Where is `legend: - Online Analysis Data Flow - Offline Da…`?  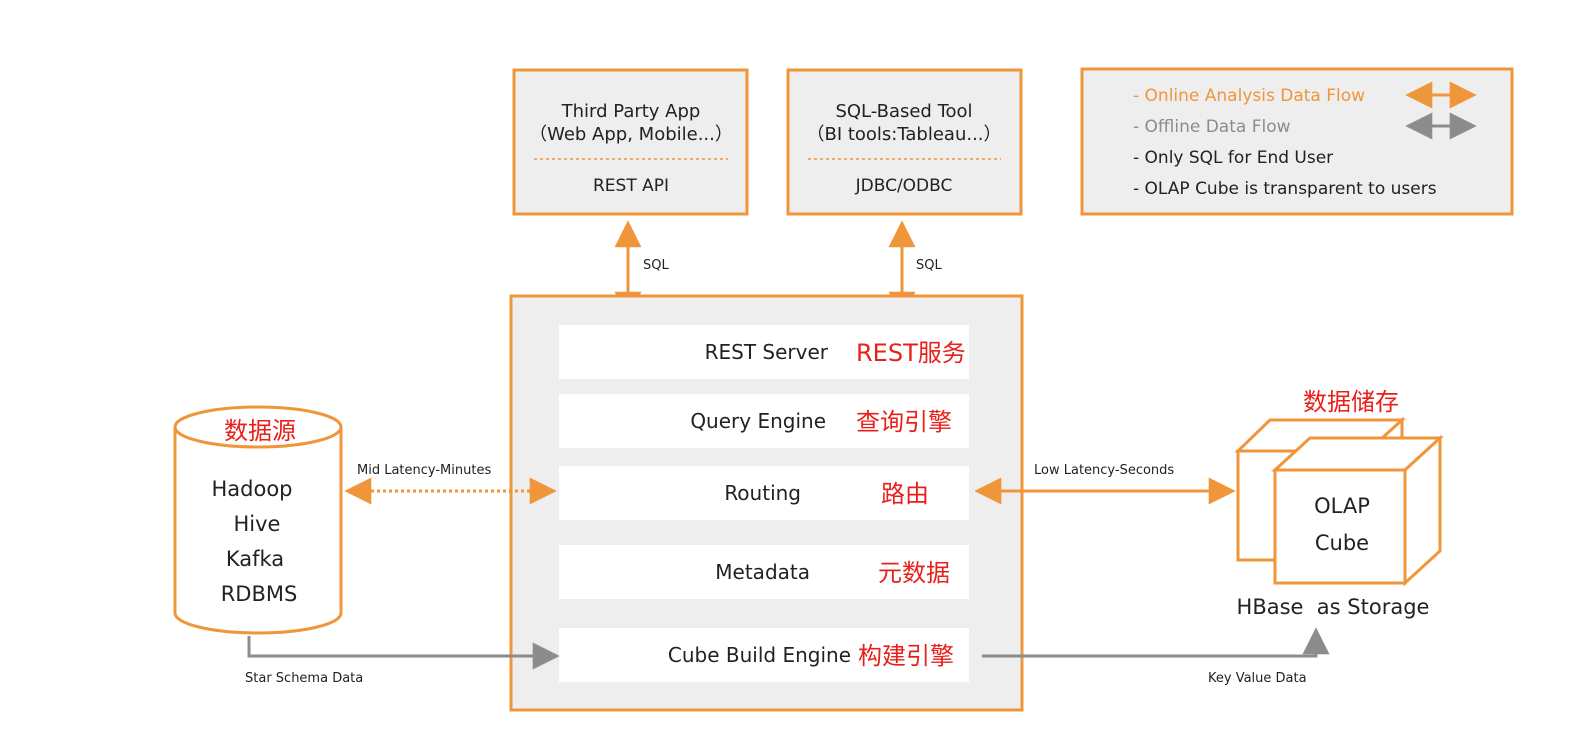 legend: - Online Analysis Data Flow - Offline Da… is located at coordinates (1297, 141).